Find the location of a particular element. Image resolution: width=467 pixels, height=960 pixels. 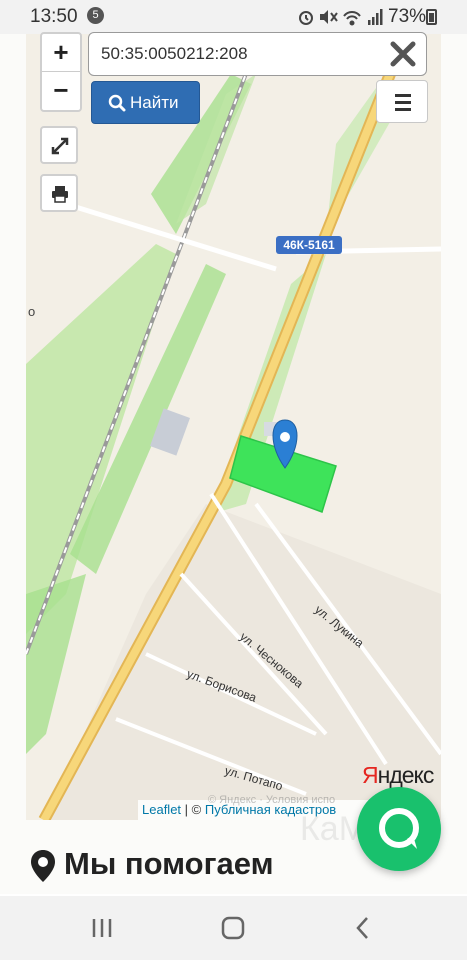

find-button: Найти is located at coordinates (145, 102).